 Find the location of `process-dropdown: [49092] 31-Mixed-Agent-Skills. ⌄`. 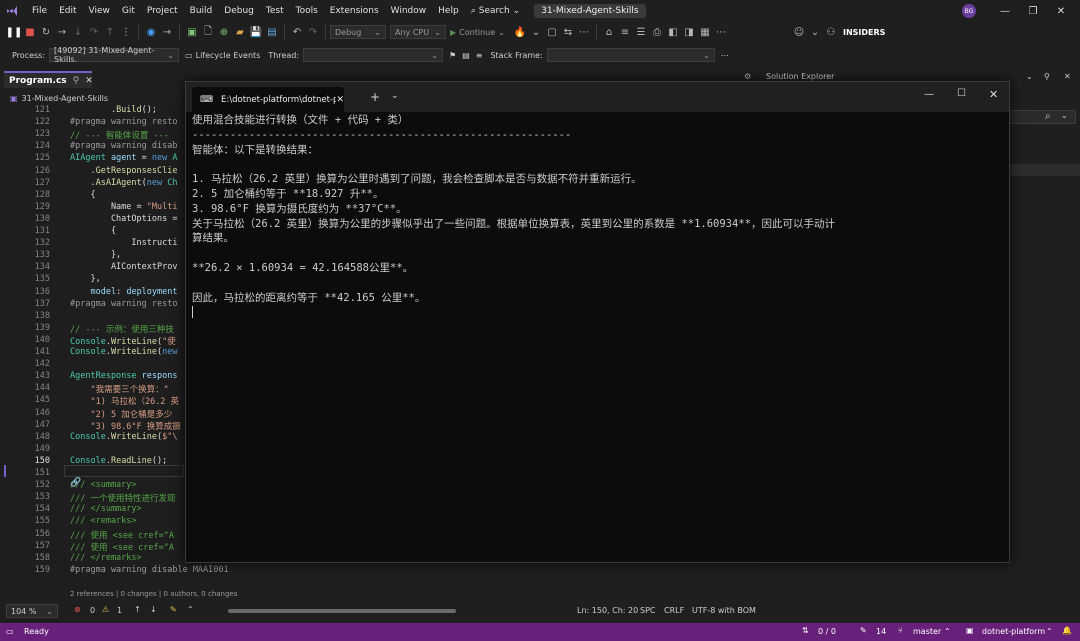

process-dropdown: [49092] 31-Mixed-Agent-Skills. ⌄ is located at coordinates (114, 55).